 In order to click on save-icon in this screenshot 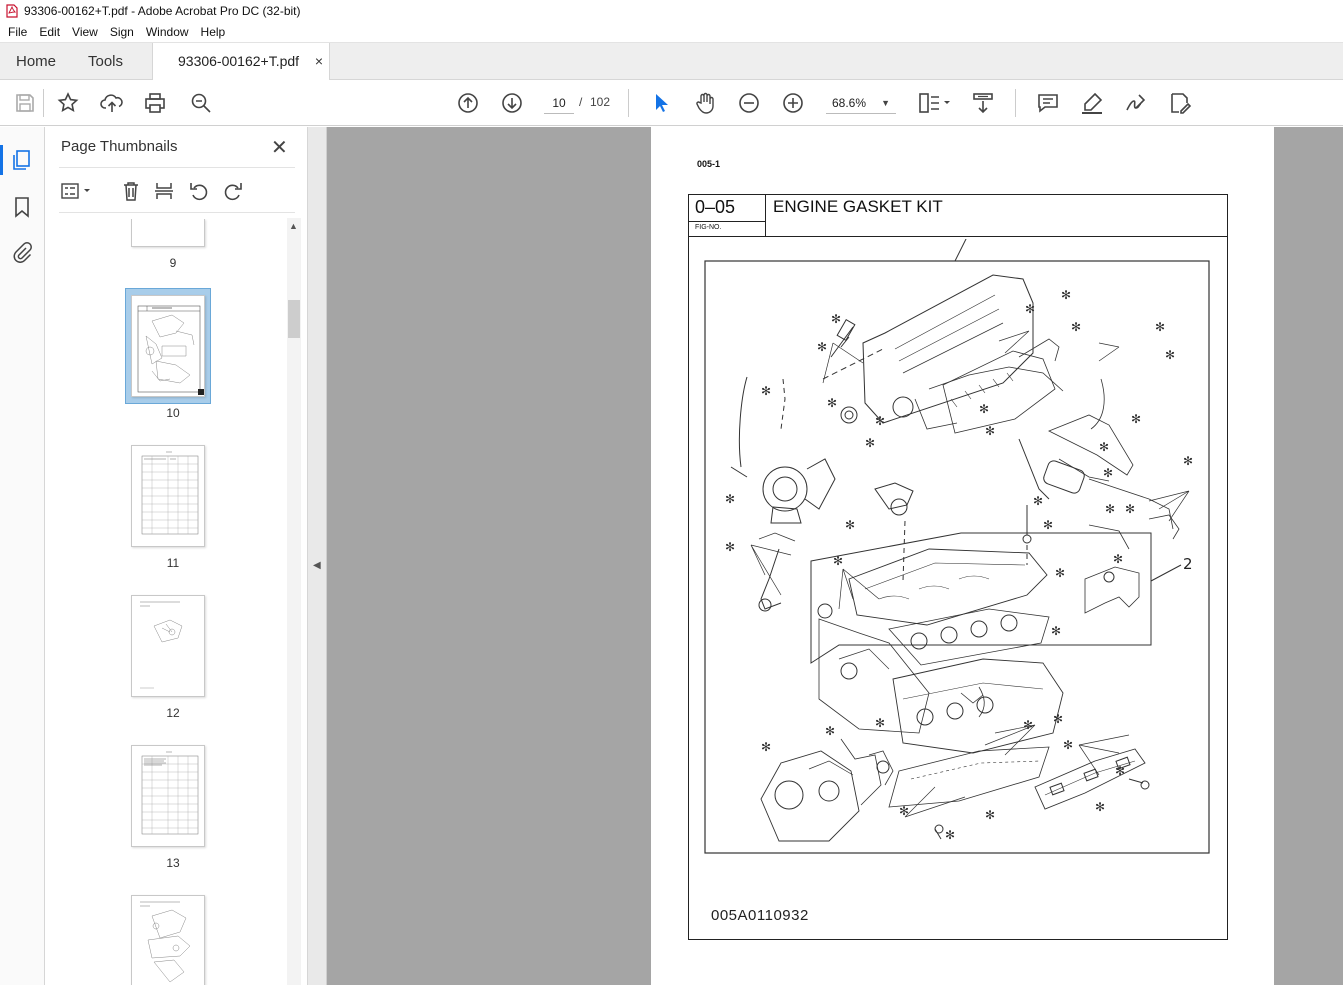, I will do `click(25, 103)`.